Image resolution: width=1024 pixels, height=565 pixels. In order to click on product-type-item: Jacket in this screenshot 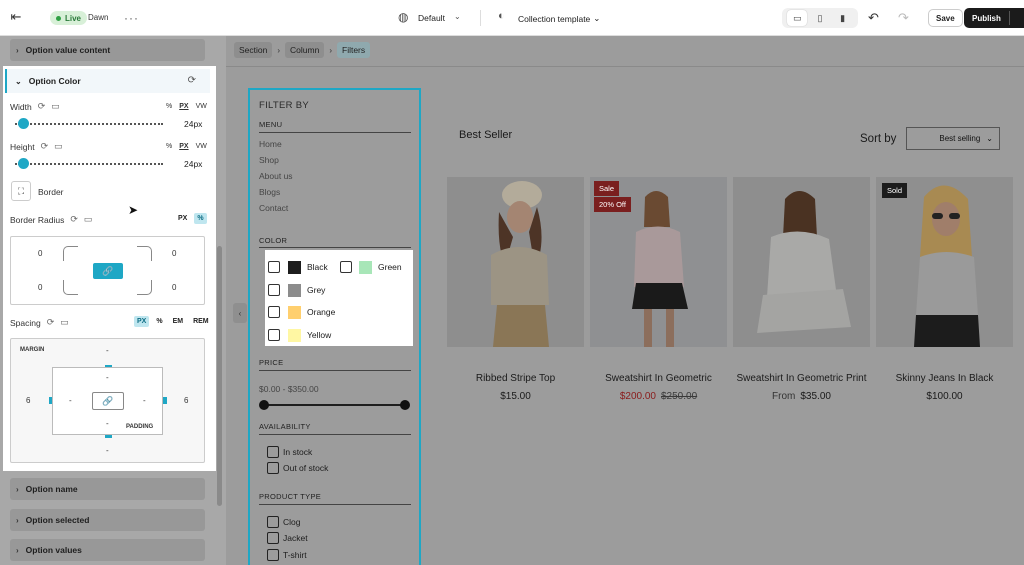, I will do `click(295, 538)`.